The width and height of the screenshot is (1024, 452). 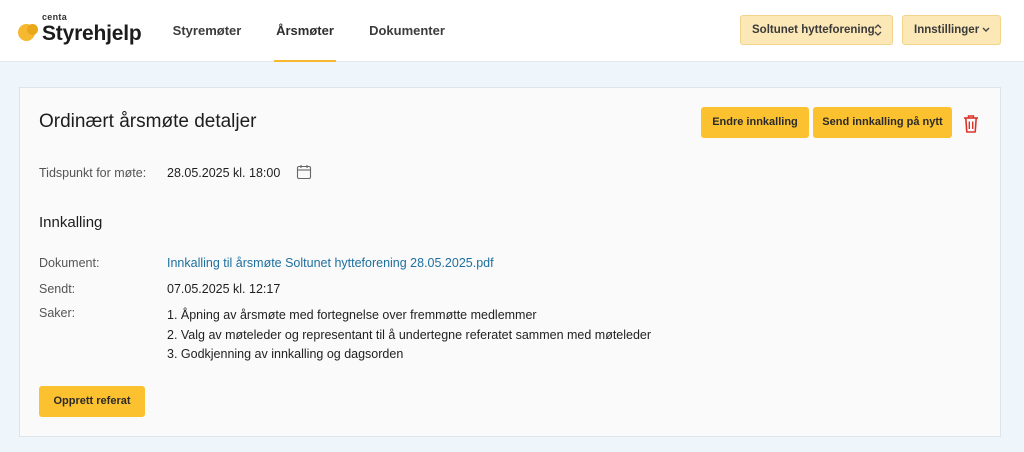 I want to click on logo-title: Styrehjelp, so click(x=92, y=33).